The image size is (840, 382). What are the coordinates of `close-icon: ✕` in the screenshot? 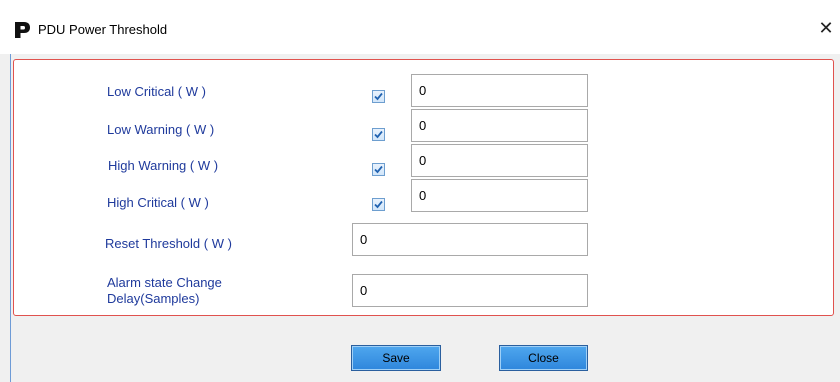 It's located at (826, 28).